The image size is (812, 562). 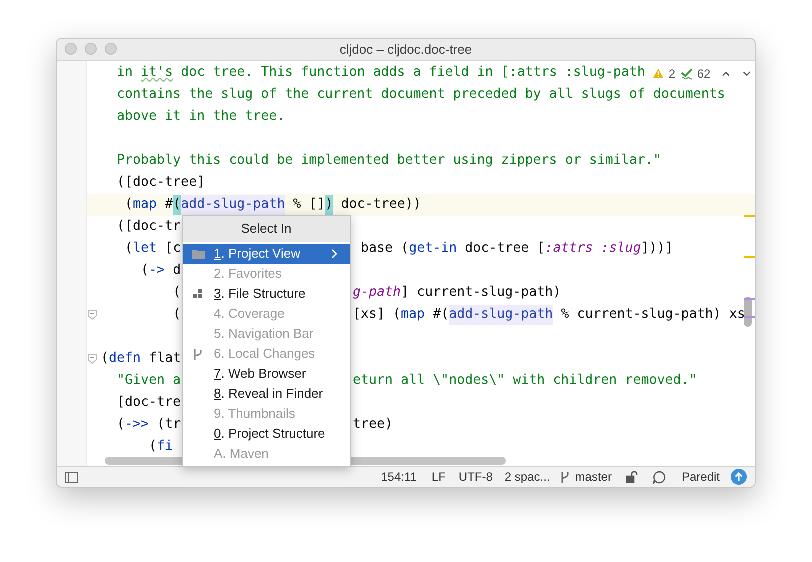 What do you see at coordinates (157, 73) in the screenshot?
I see `misspelled-word: it's` at bounding box center [157, 73].